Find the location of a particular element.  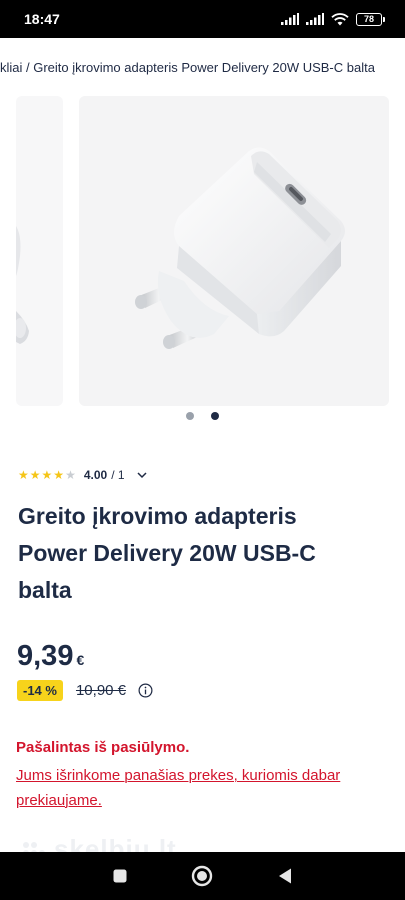

carousel-dots is located at coordinates (202, 416).